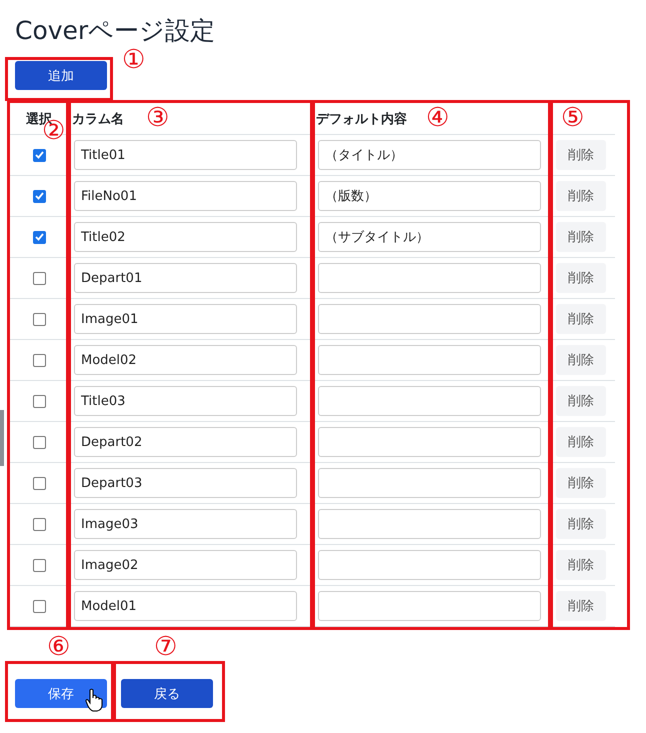  What do you see at coordinates (185, 155) in the screenshot?
I see `column-name-field: Title01` at bounding box center [185, 155].